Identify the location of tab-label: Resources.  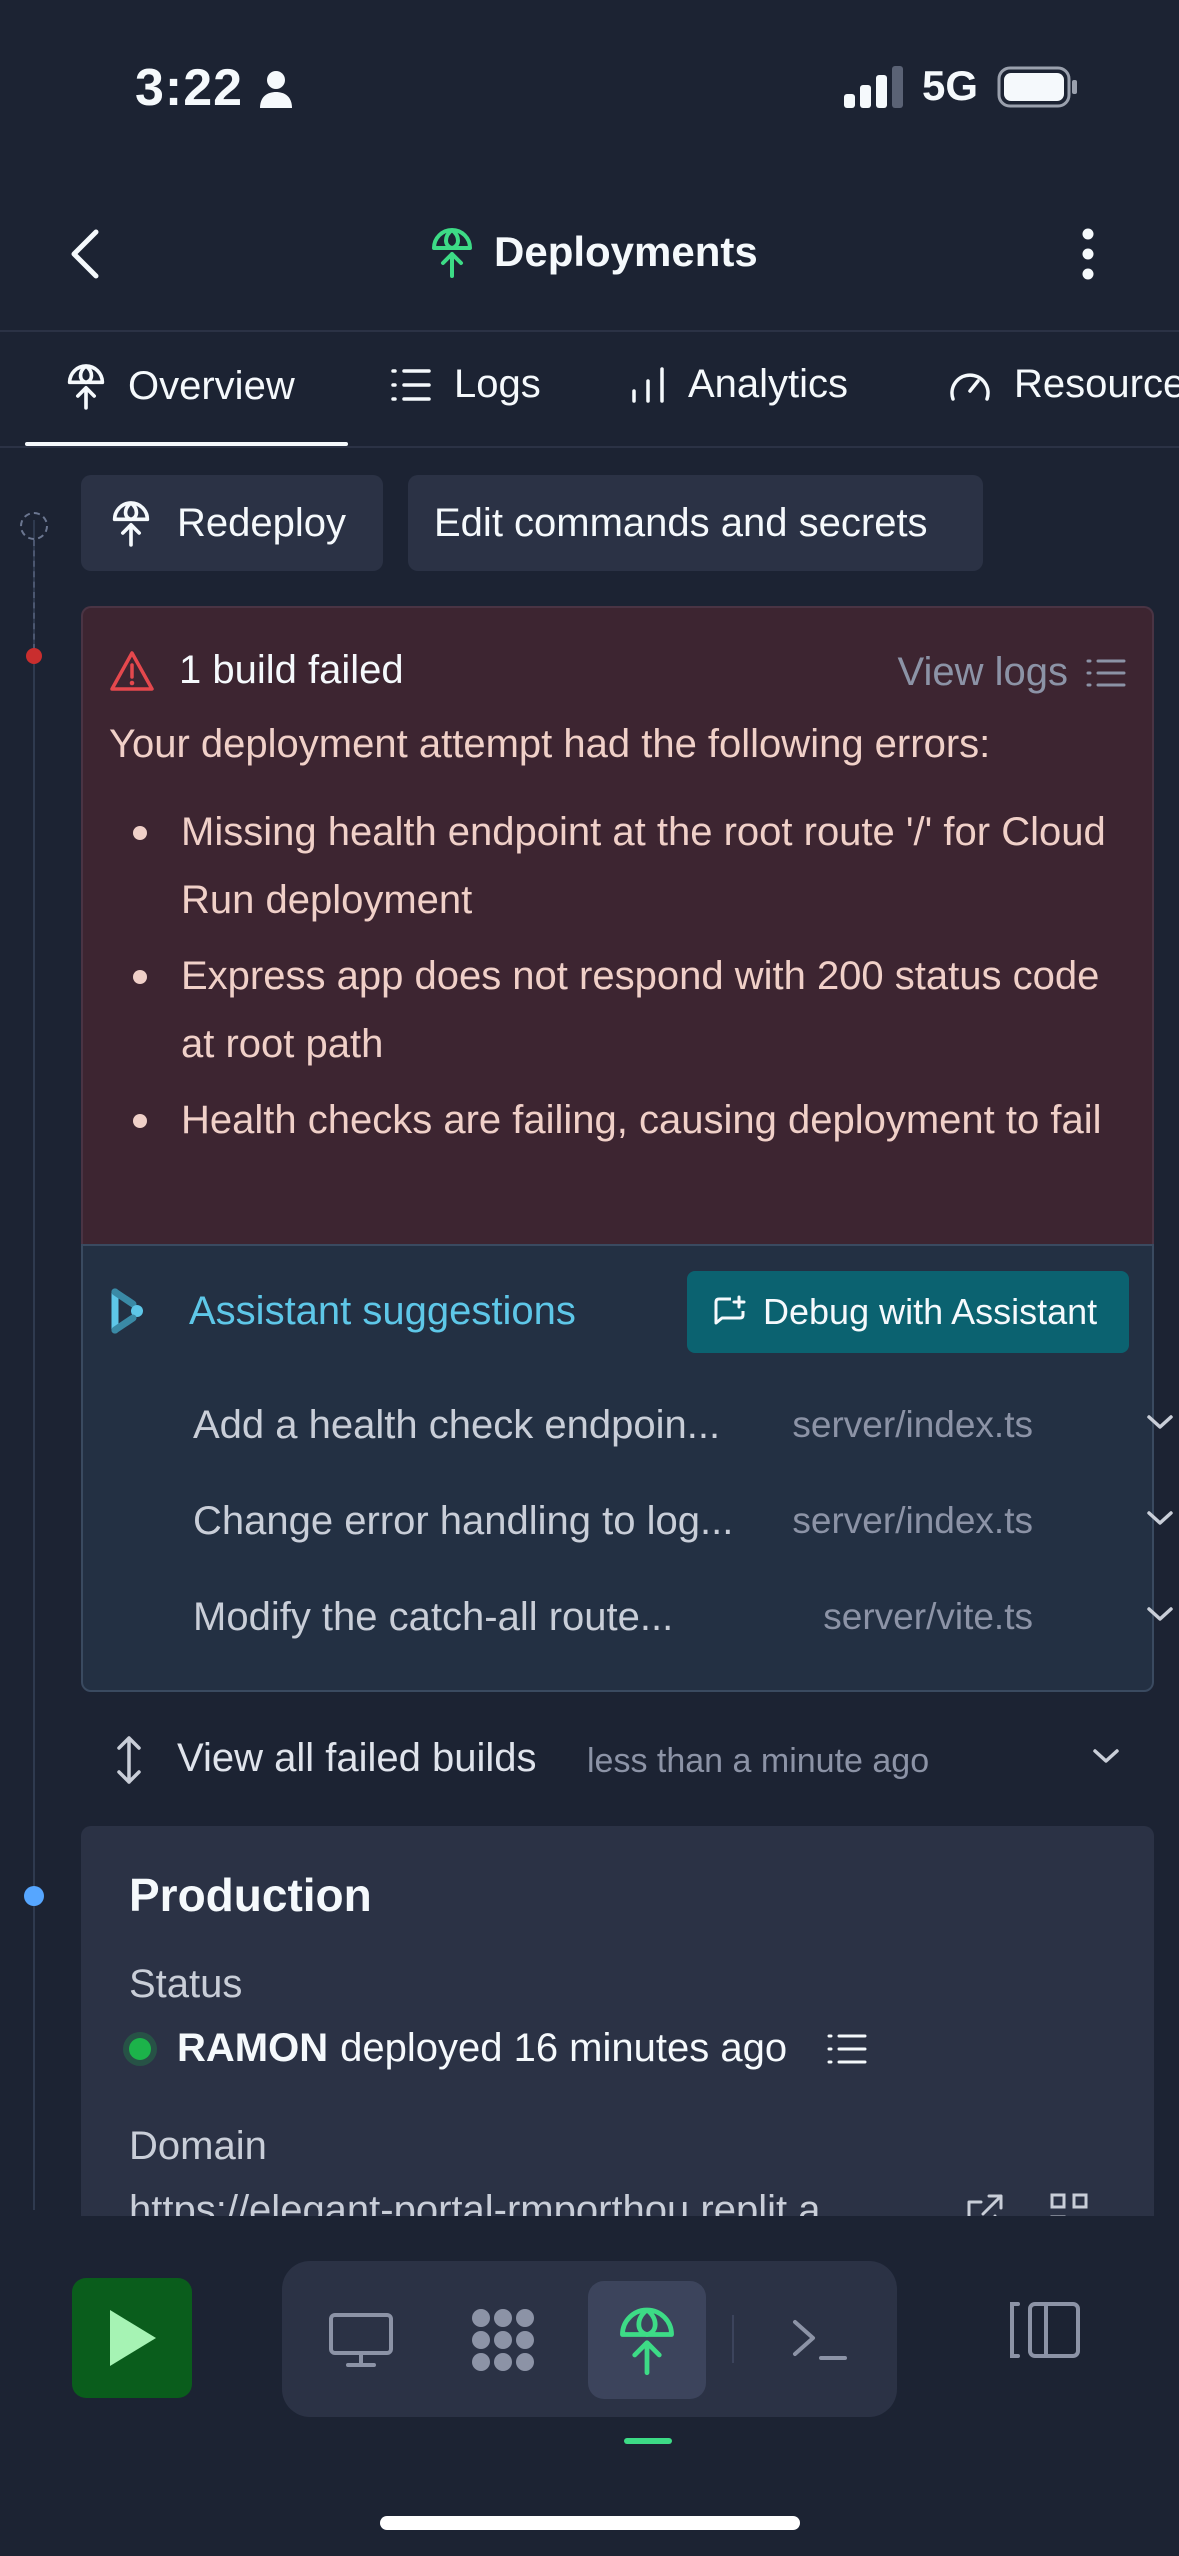
(1096, 384).